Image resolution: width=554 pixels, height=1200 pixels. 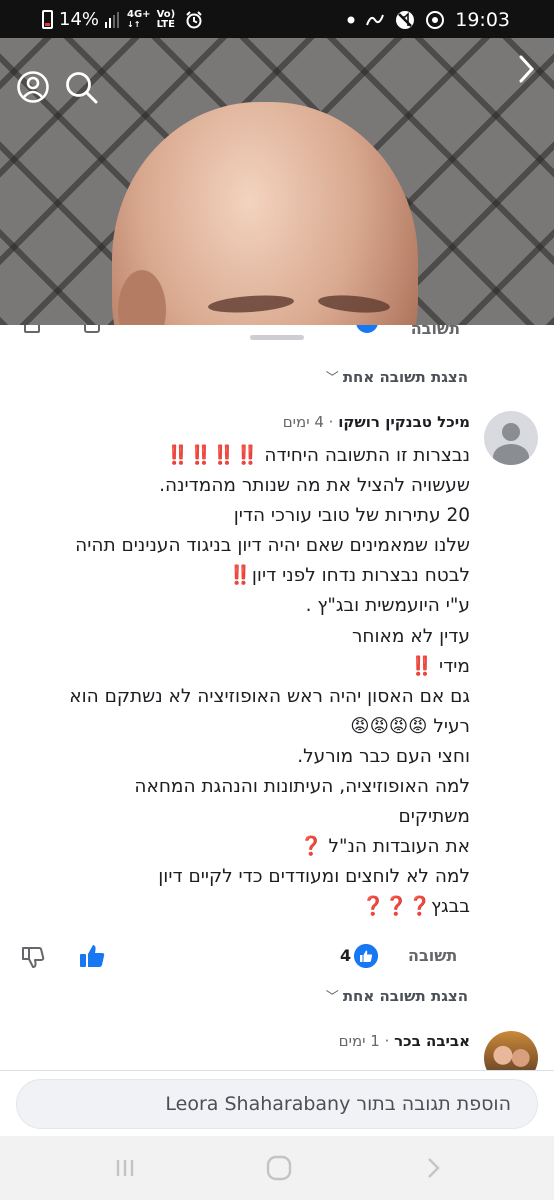 I want to click on comment-header: אביבה בכר · 1 ימים, so click(x=404, y=1041).